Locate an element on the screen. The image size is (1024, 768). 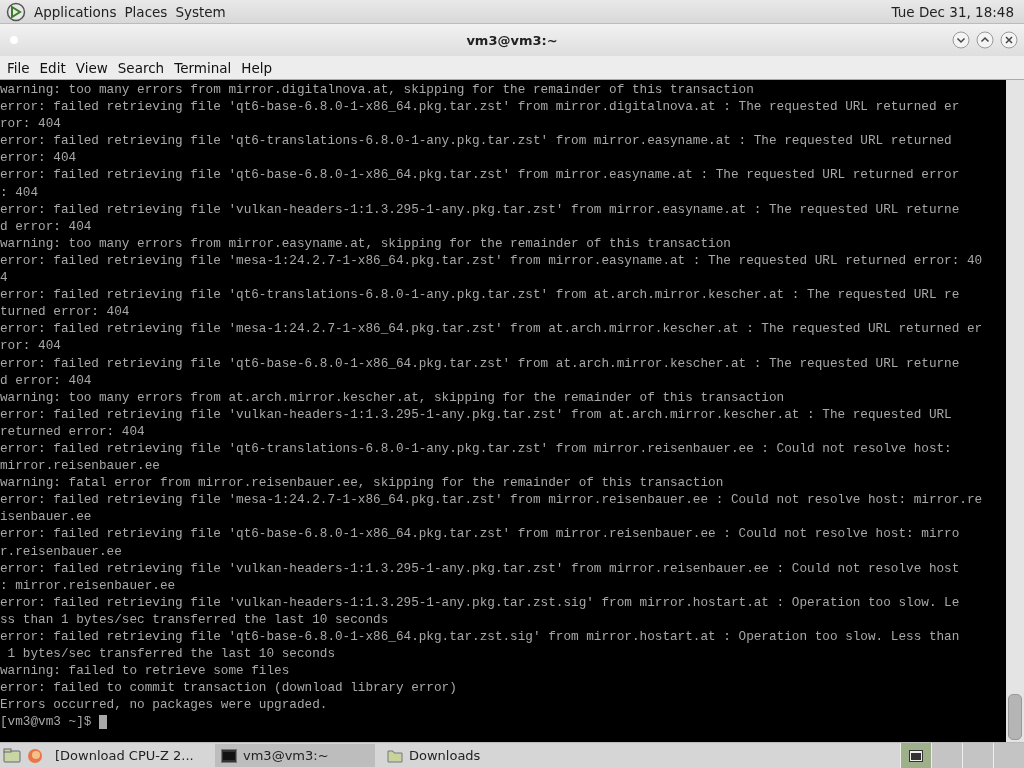
terminal-line: error: failed retrieving file 'vulkan-headers-1:1.3.295-1-any.pkg.tar.zst.sig' from mirror.hostart.at : Operation too slow. Le is located at coordinates (480, 602).